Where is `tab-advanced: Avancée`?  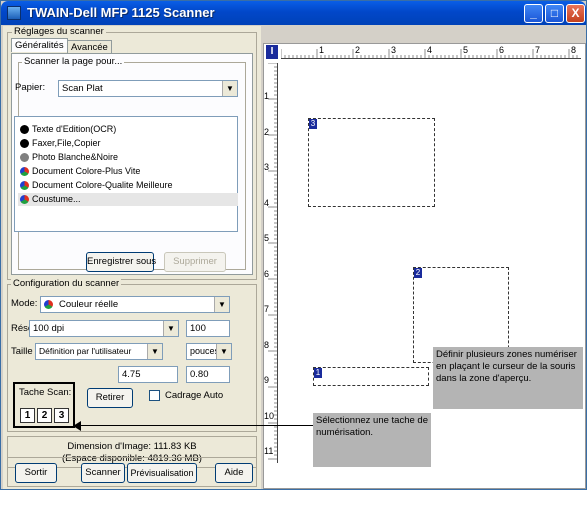 tab-advanced: Avancée is located at coordinates (89, 47).